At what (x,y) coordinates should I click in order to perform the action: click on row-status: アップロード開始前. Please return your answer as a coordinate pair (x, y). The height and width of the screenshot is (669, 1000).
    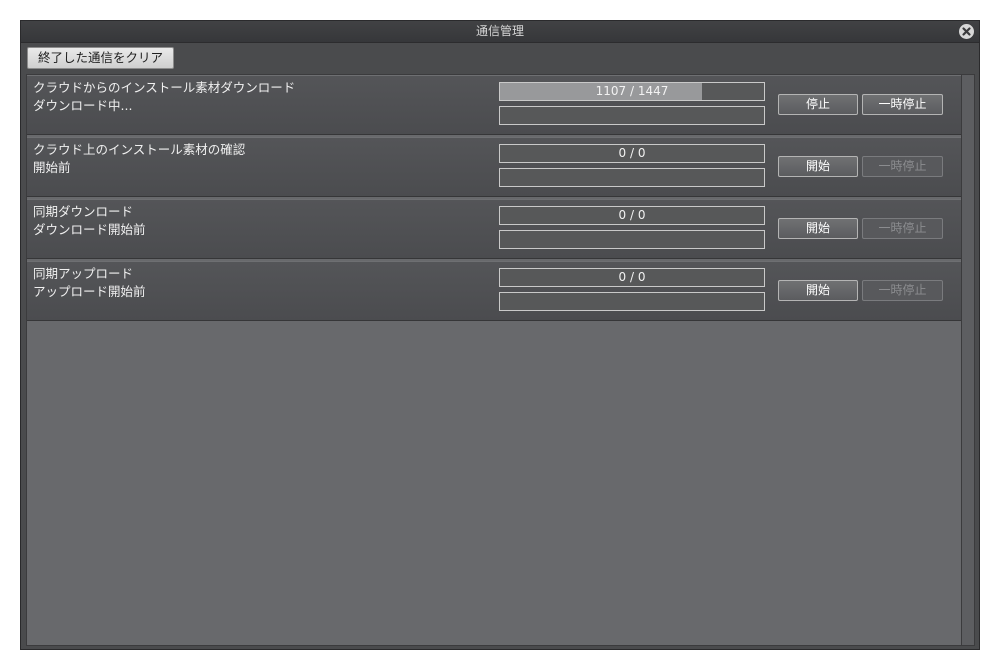
    Looking at the image, I should click on (89, 291).